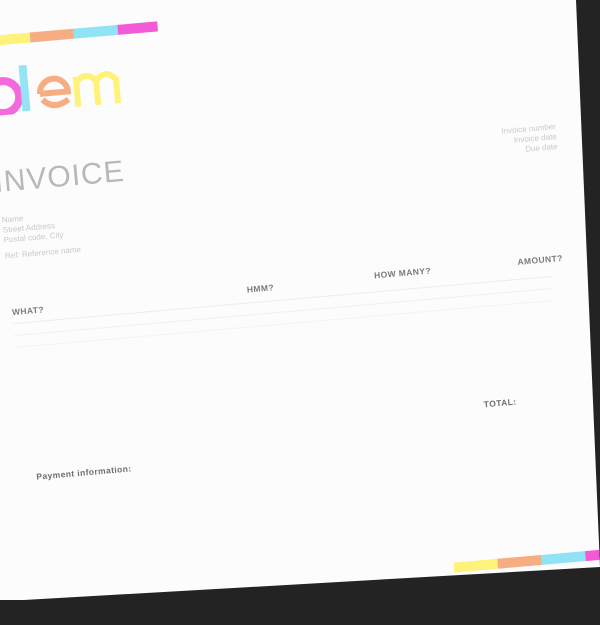 The width and height of the screenshot is (600, 625). What do you see at coordinates (563, 558) in the screenshot?
I see `bottom-color-bar-cyan` at bounding box center [563, 558].